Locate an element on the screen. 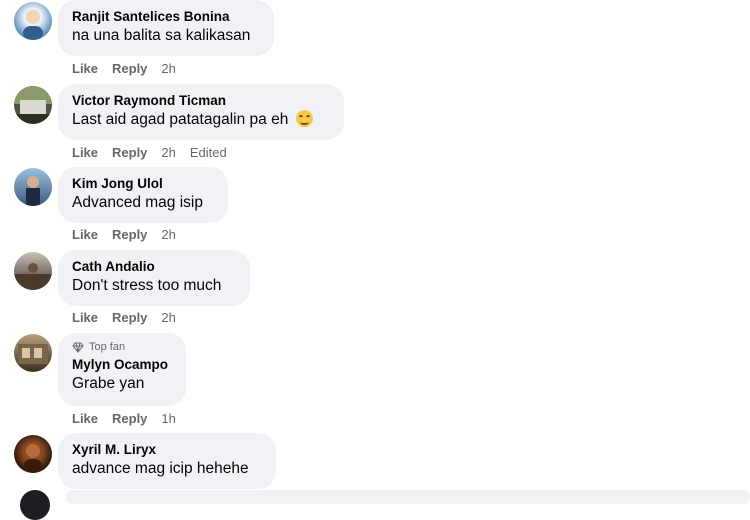  comment-timestamp: 1h is located at coordinates (168, 418).